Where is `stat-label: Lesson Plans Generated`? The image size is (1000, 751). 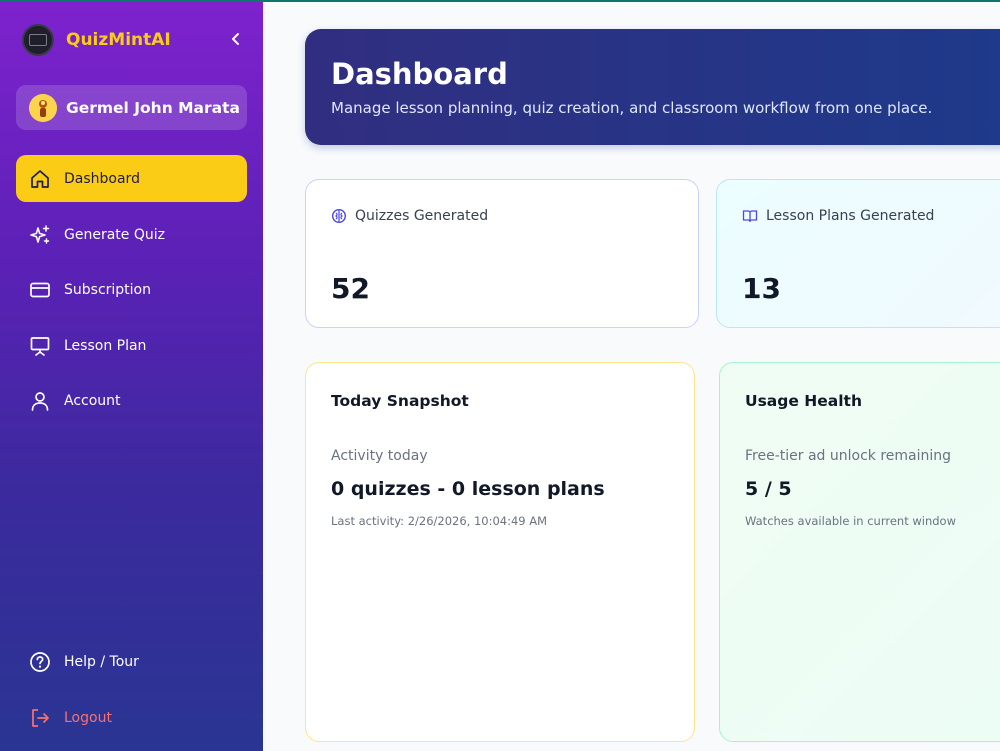
stat-label: Lesson Plans Generated is located at coordinates (850, 216).